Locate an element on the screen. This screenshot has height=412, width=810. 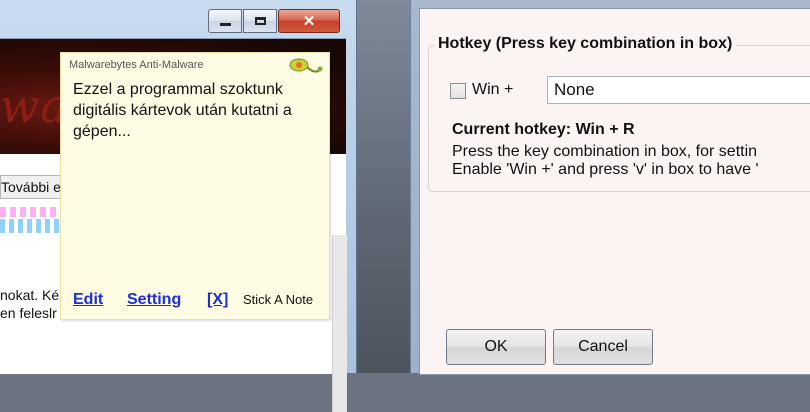
ok-button: OK is located at coordinates (496, 347).